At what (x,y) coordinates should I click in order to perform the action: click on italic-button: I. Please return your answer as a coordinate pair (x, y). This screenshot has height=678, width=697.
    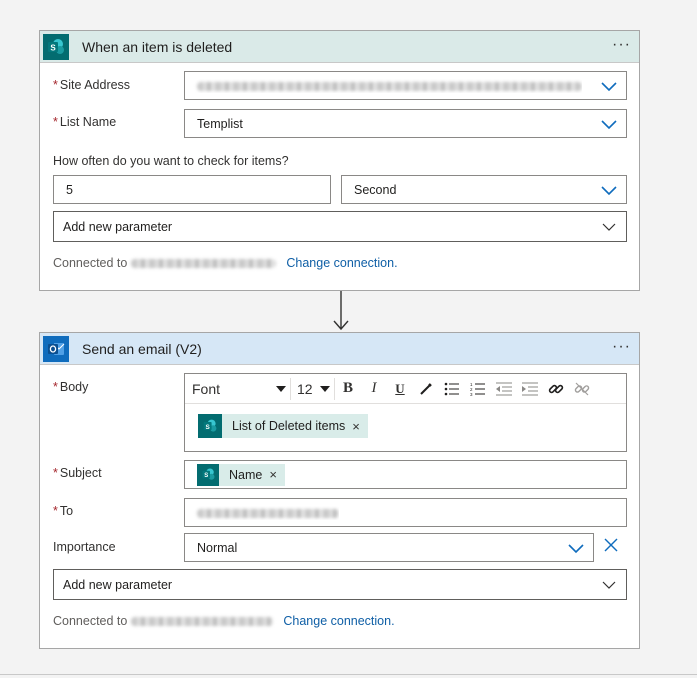
    Looking at the image, I should click on (374, 389).